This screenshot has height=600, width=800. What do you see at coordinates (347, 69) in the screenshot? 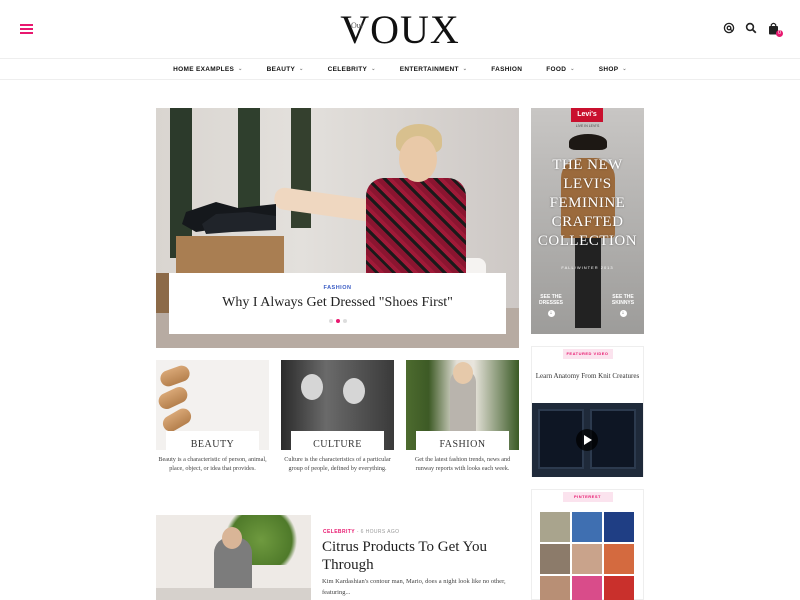
I see `nav-label: CELEBRITY` at bounding box center [347, 69].